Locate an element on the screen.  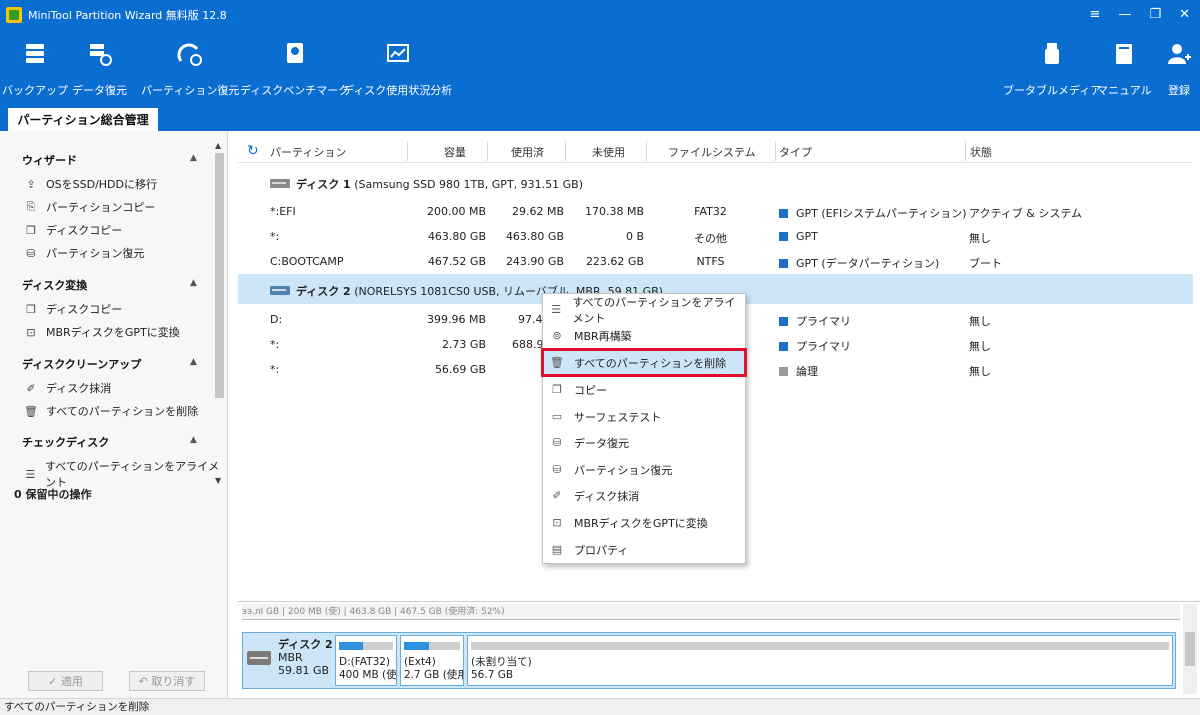
menu-item-align-all: ☰ すべてのパーティションをアライメント is located at coordinates (644, 310).